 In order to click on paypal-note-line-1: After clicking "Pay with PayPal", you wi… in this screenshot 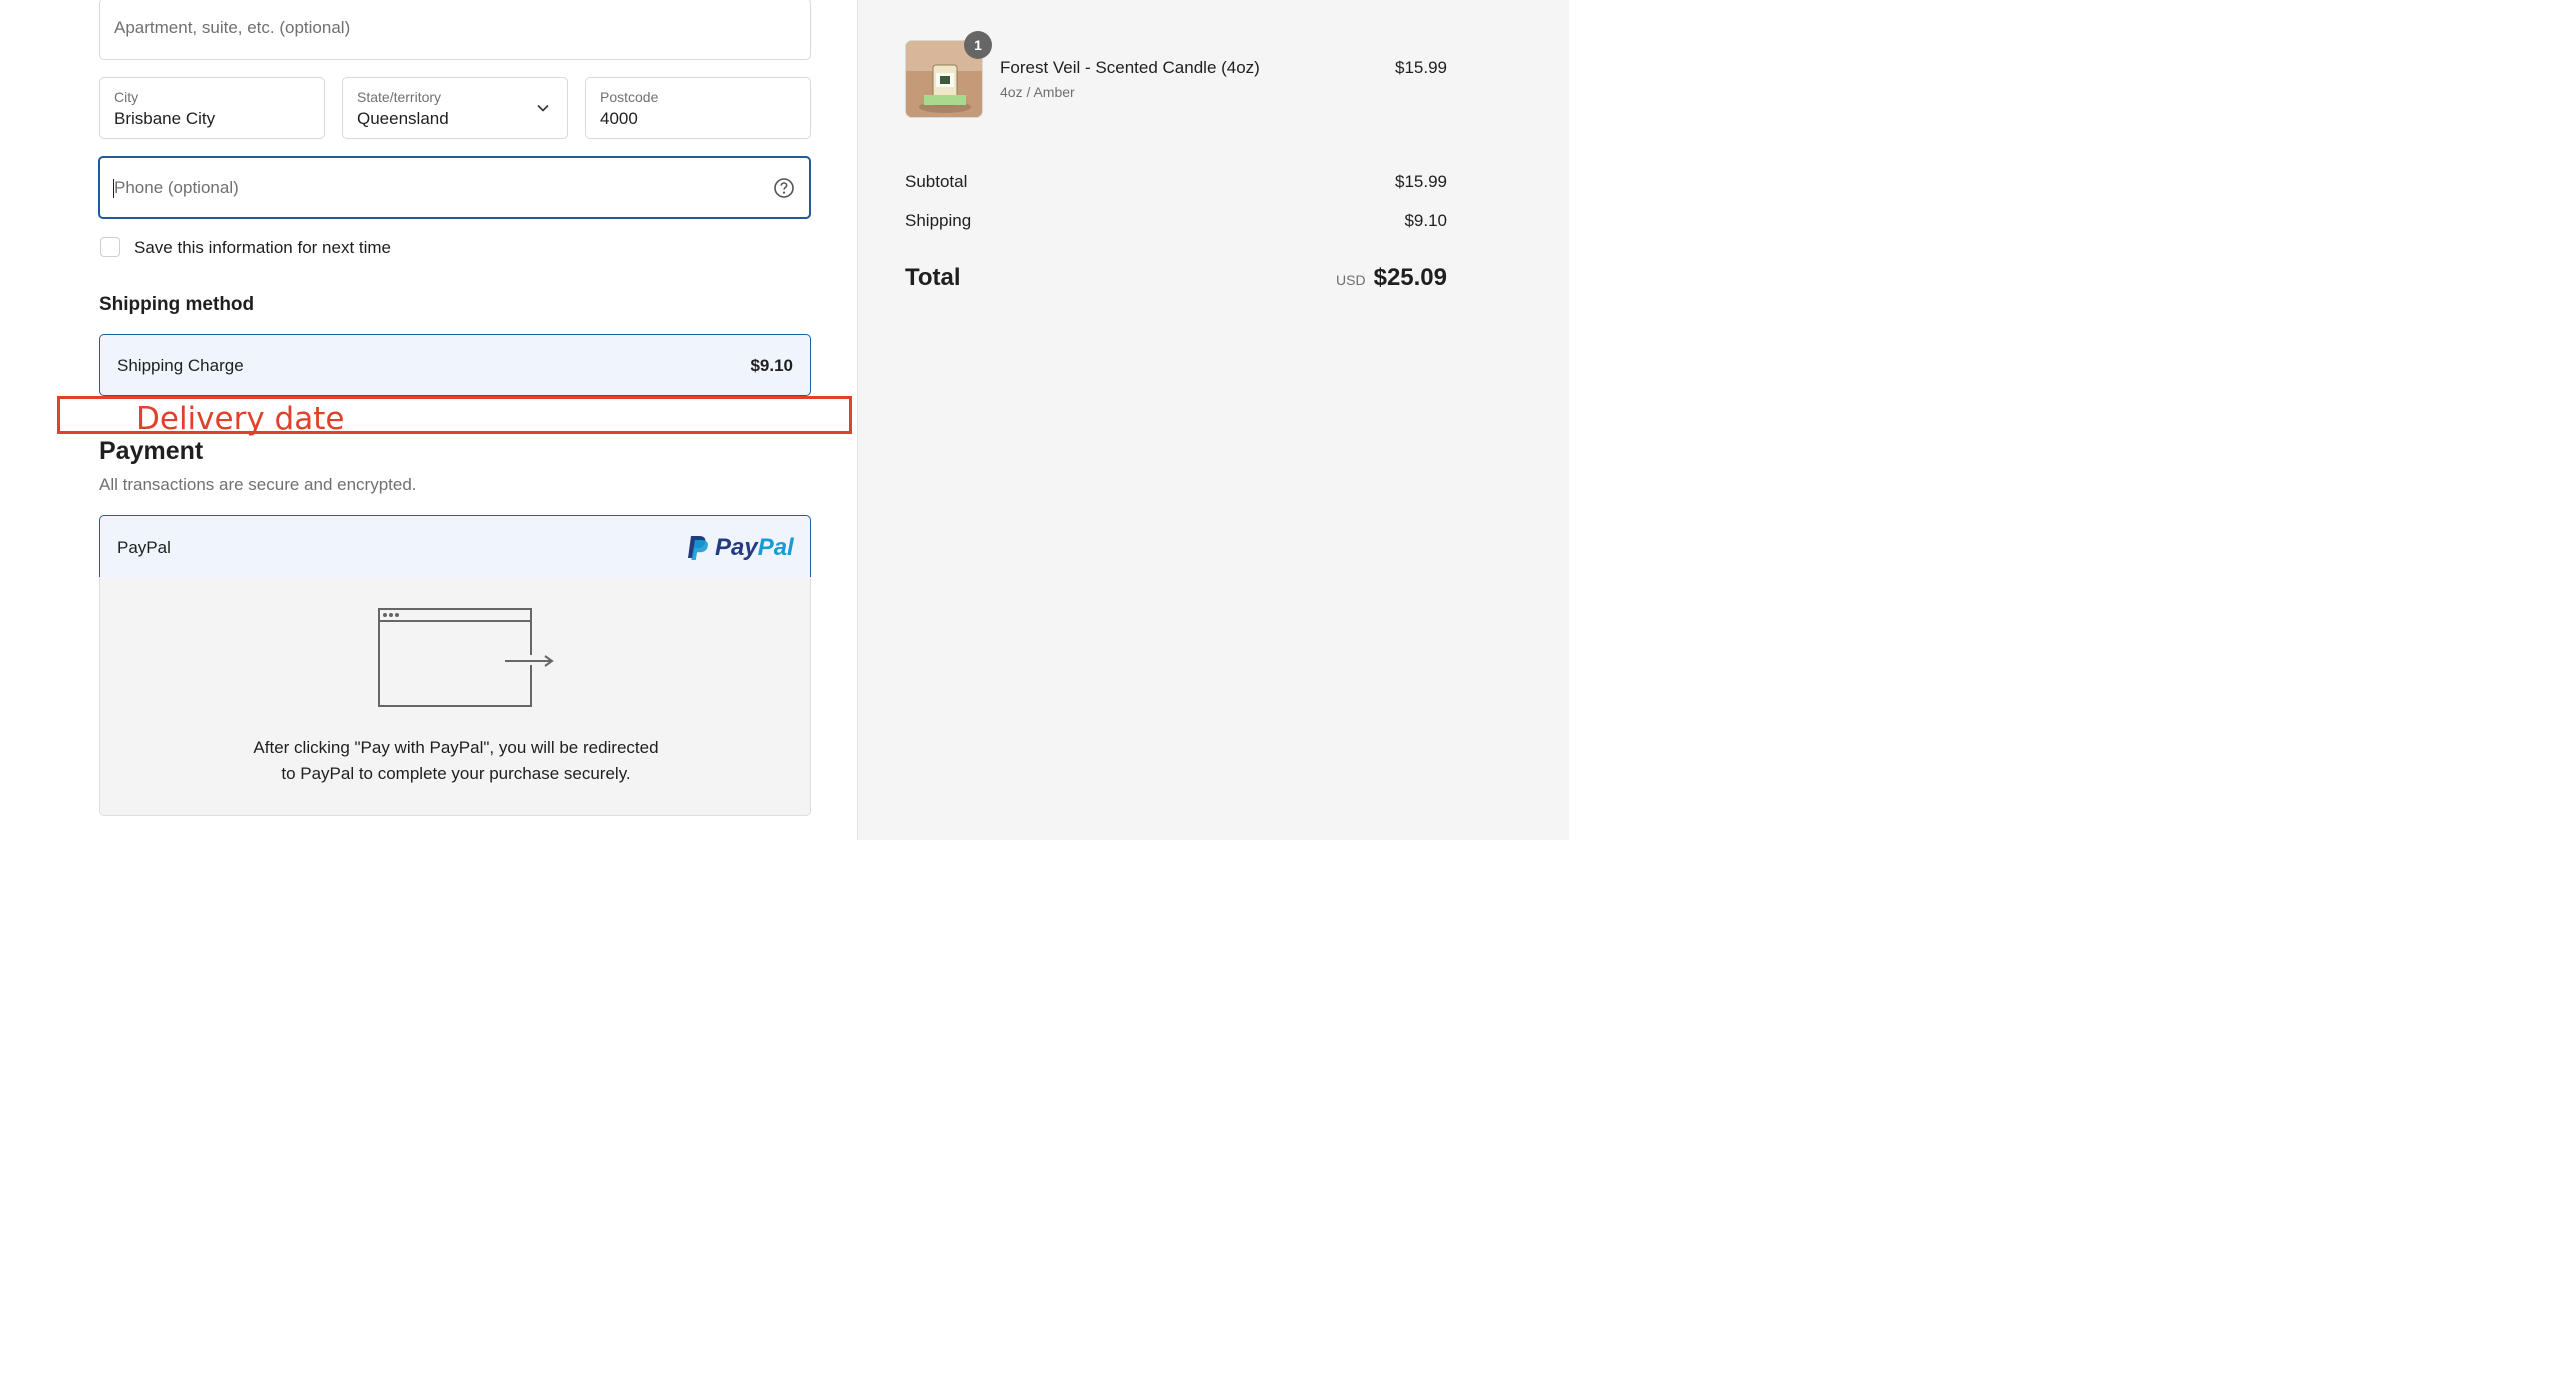, I will do `click(456, 747)`.